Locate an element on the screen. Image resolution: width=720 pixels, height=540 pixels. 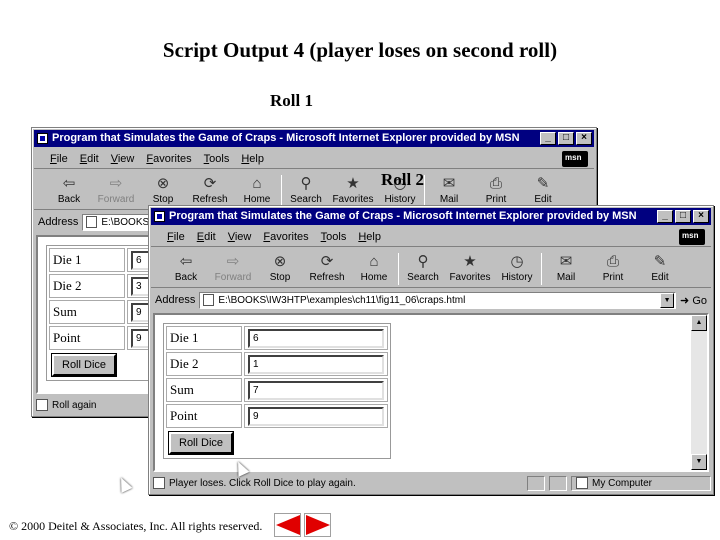
point-field: 9 is located at coordinates (316, 416).